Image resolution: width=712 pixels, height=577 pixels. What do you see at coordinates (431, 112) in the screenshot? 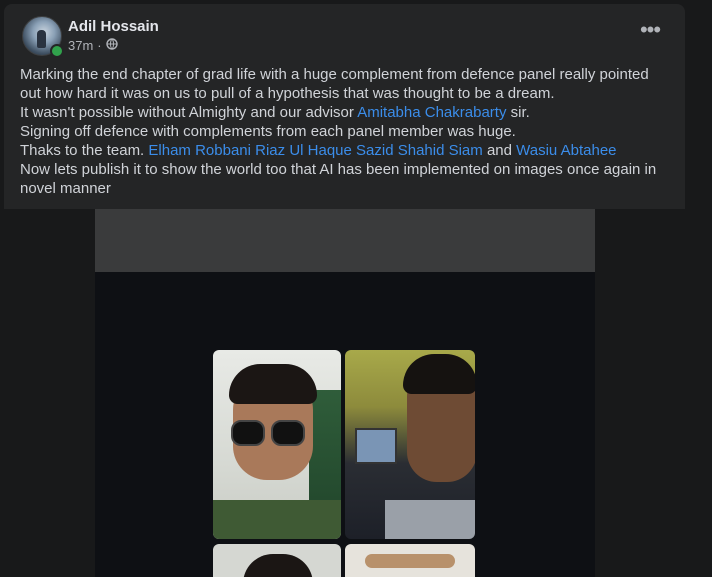
I see `mention-link: Amitabha Chakrabarty` at bounding box center [431, 112].